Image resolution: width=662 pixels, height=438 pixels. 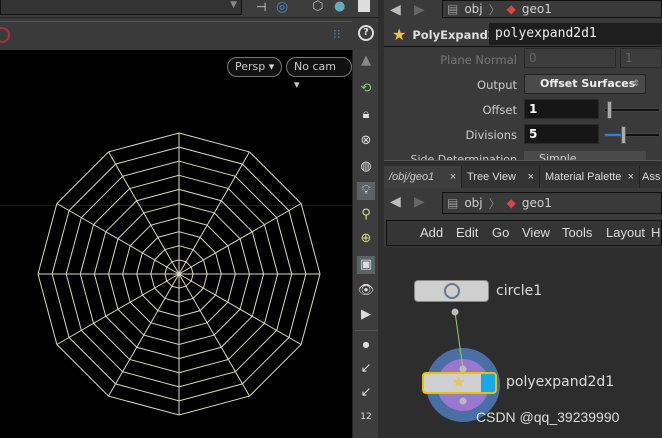 What do you see at coordinates (366, 89) in the screenshot?
I see `select-mode-icon: ⟲` at bounding box center [366, 89].